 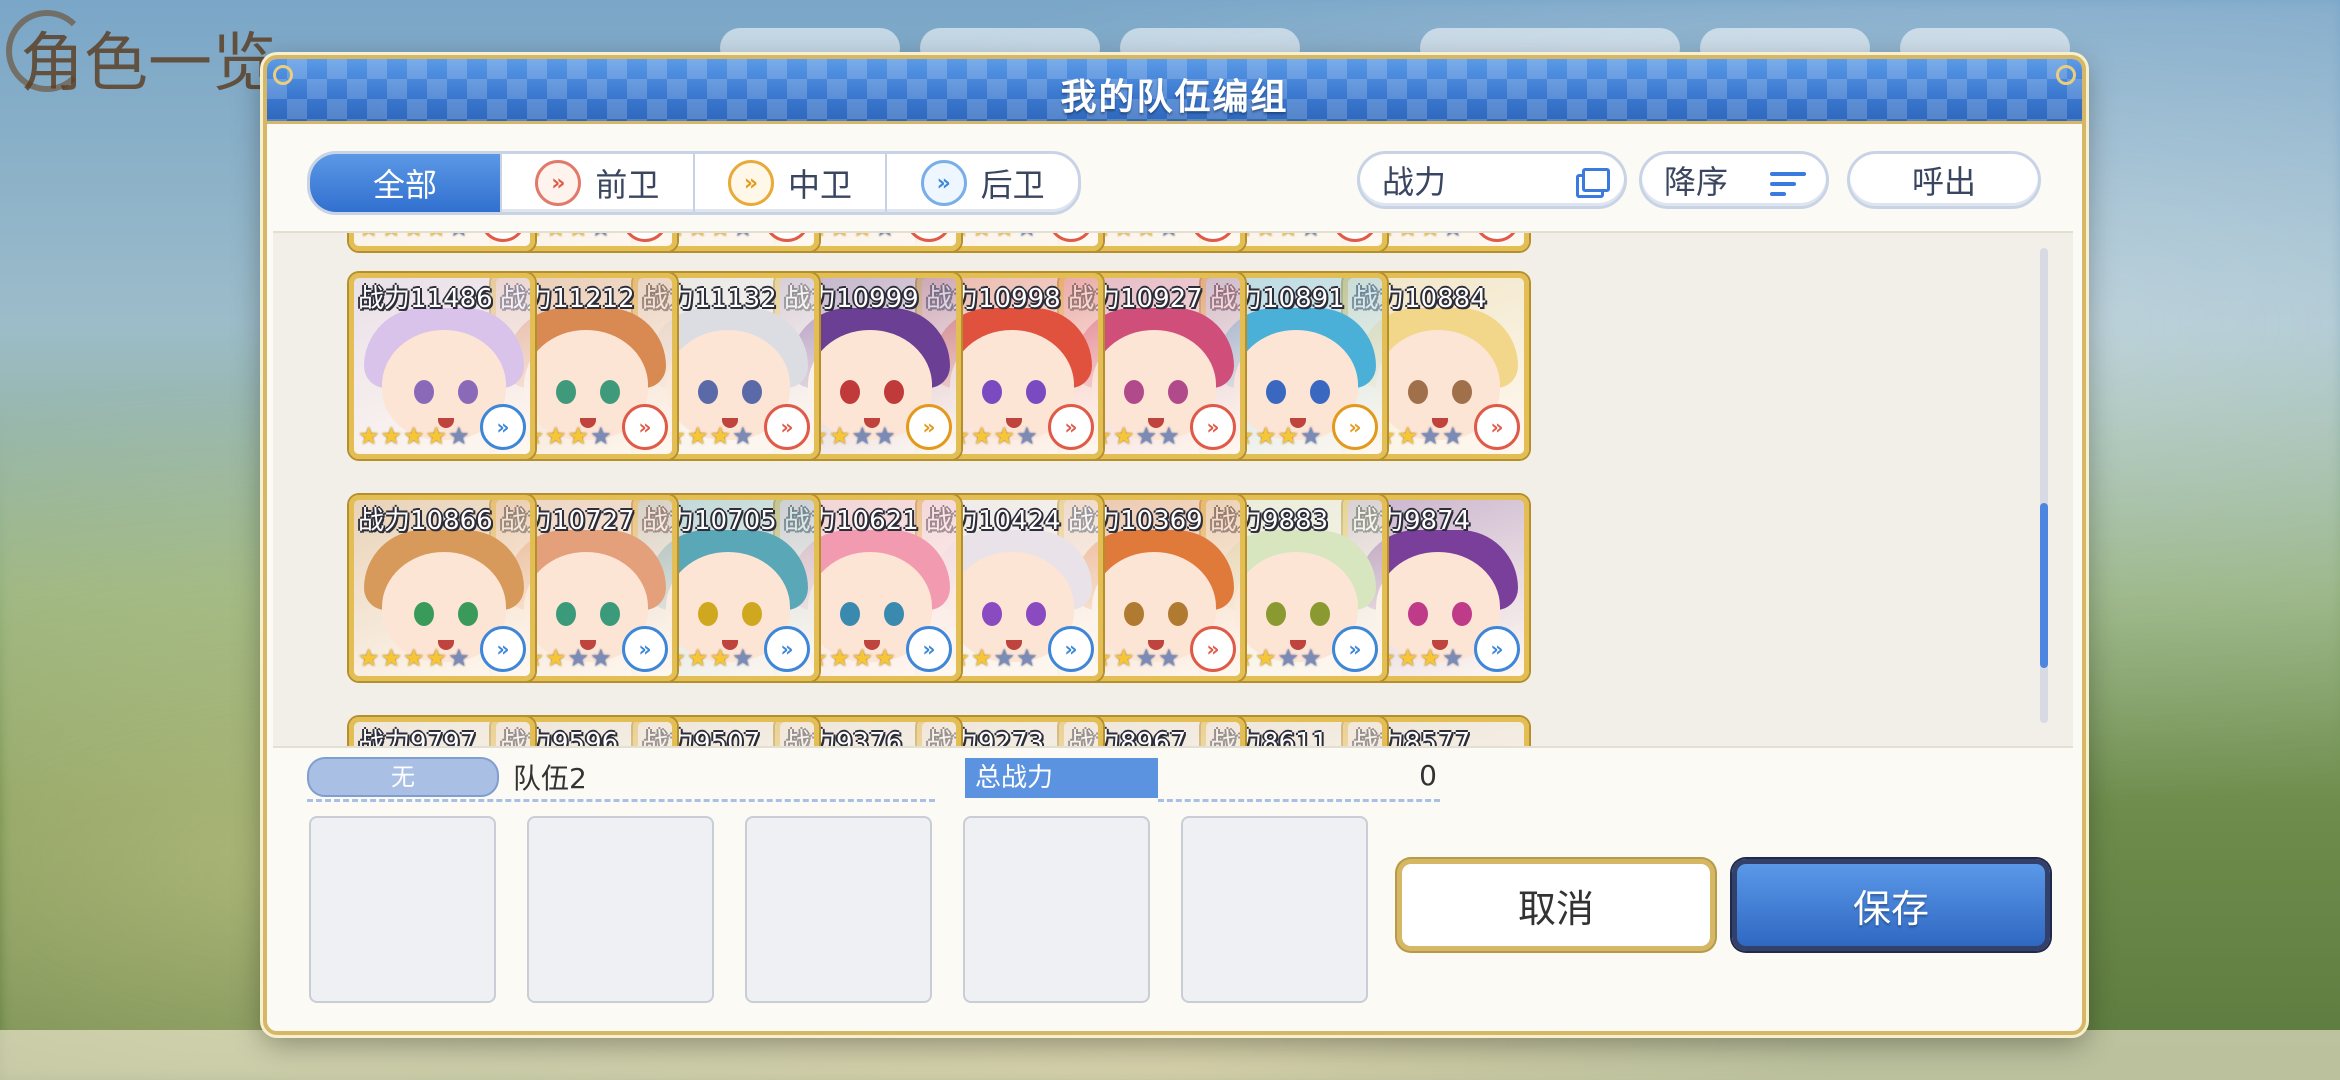 What do you see at coordinates (2044, 585) in the screenshot?
I see `scrollbar-thumb` at bounding box center [2044, 585].